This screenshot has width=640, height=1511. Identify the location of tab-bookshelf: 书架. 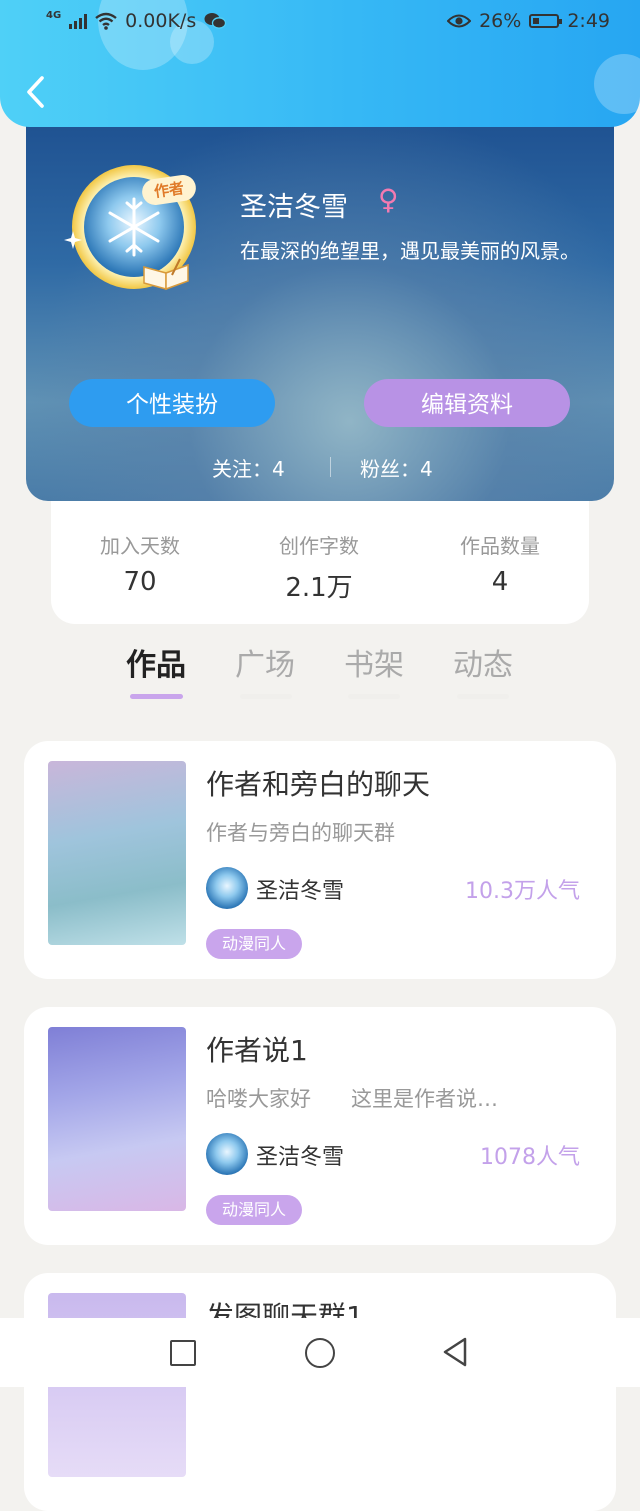
(374, 662).